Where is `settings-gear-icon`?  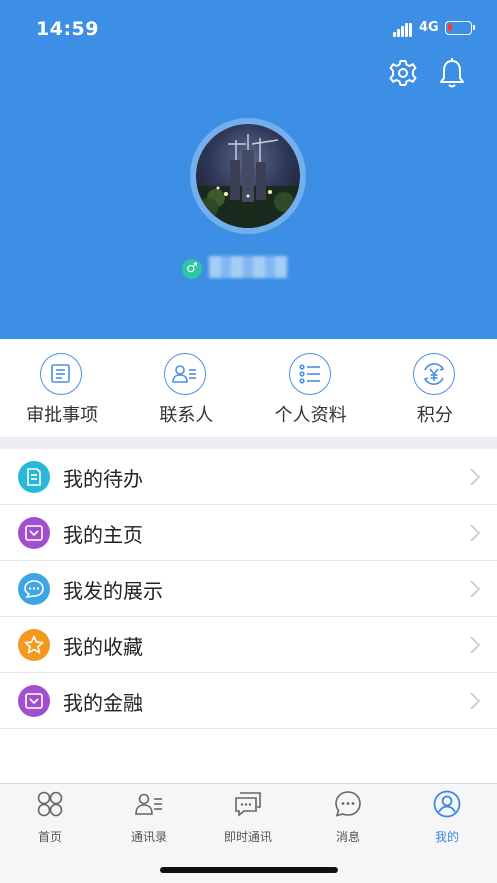
settings-gear-icon is located at coordinates (403, 73).